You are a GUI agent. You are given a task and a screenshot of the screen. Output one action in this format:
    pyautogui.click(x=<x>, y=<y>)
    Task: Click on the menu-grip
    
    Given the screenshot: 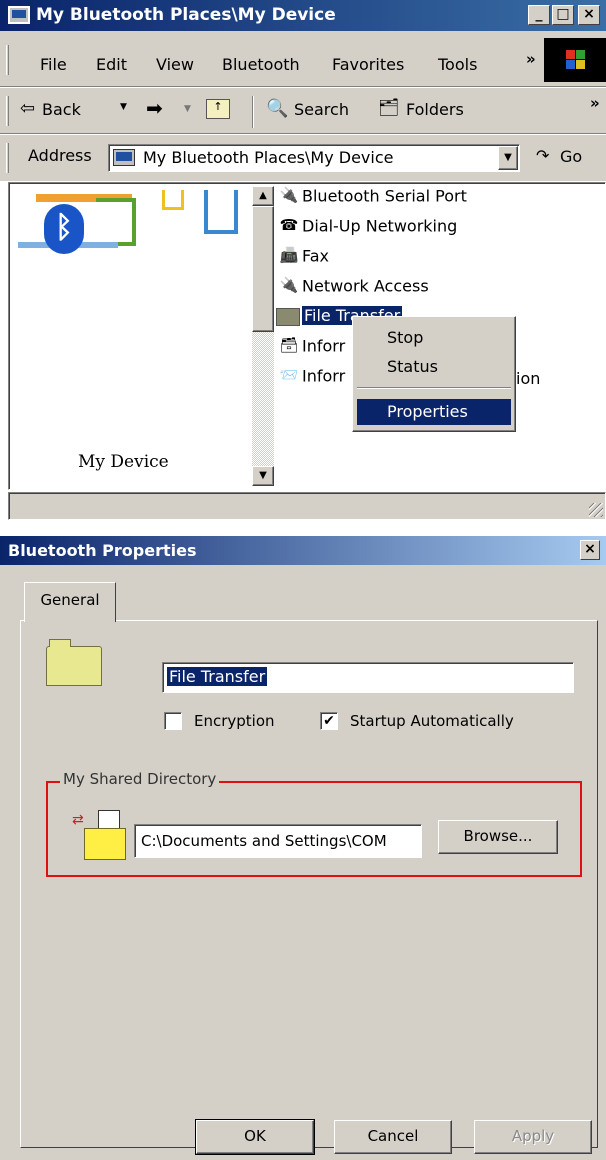 What is the action you would take?
    pyautogui.click(x=7, y=60)
    